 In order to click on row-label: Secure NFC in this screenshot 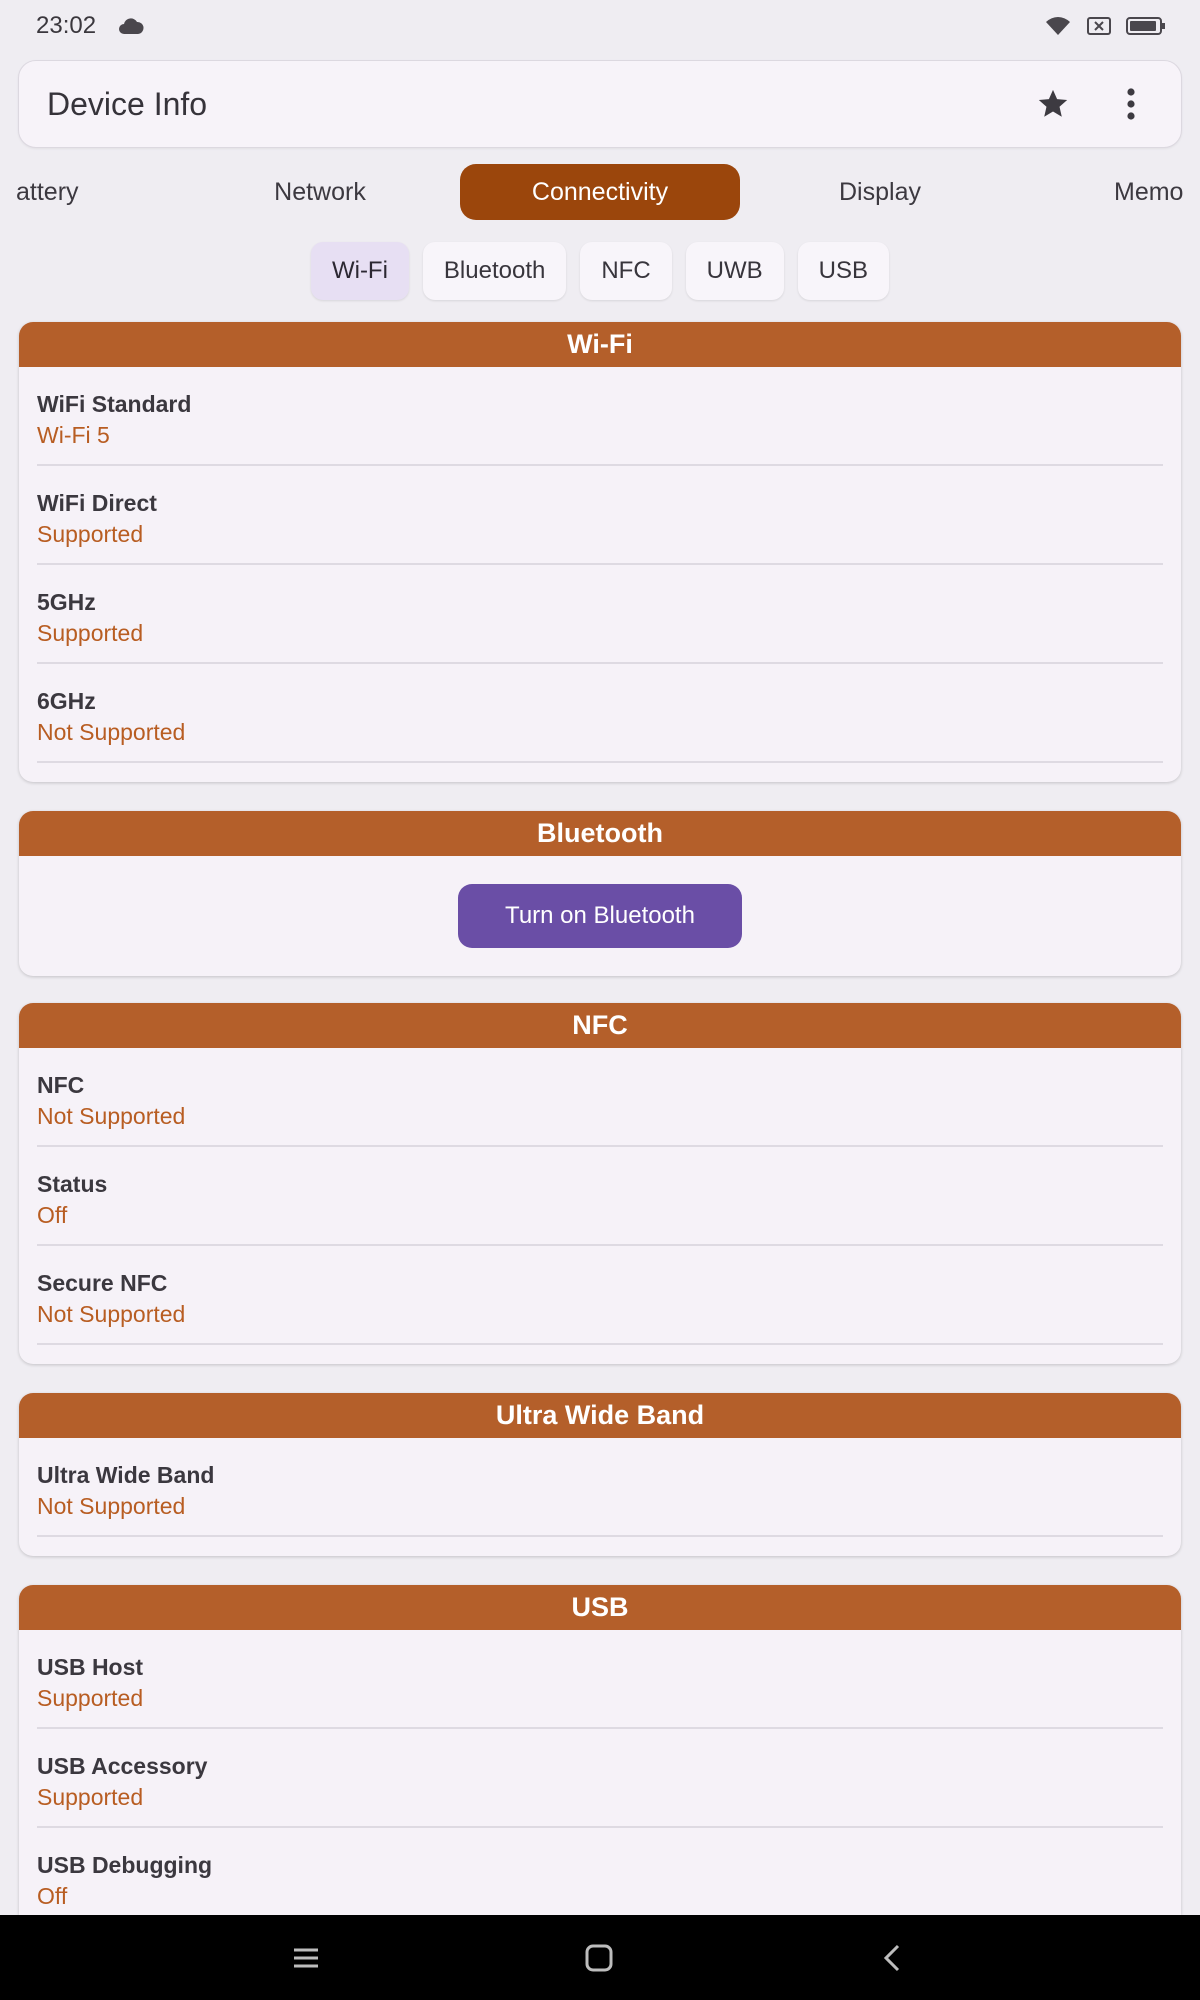, I will do `click(102, 1283)`.